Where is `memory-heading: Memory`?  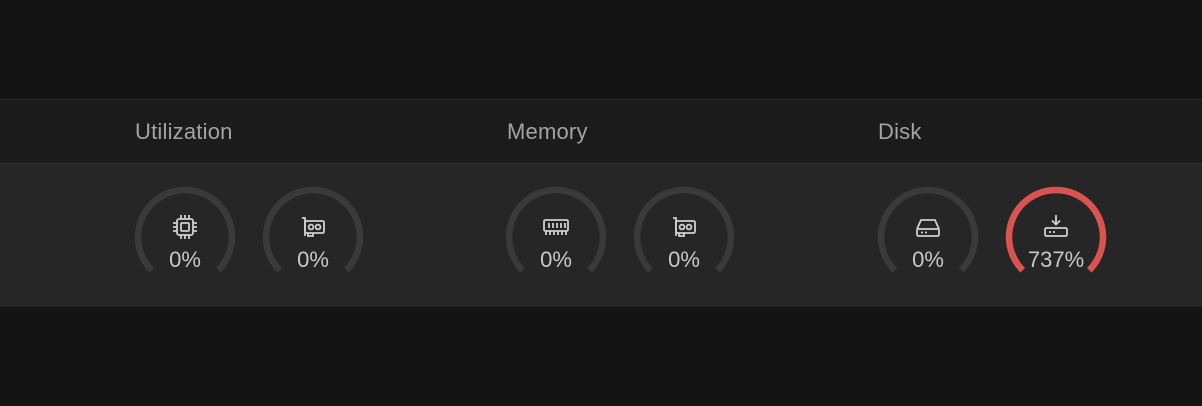
memory-heading: Memory is located at coordinates (547, 131).